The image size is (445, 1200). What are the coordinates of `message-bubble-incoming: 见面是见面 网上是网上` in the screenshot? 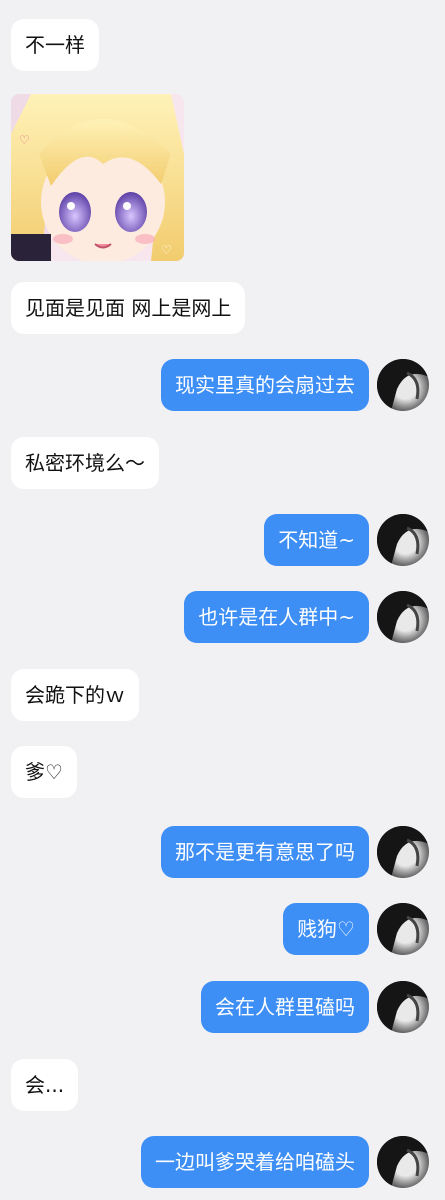 It's located at (128, 308).